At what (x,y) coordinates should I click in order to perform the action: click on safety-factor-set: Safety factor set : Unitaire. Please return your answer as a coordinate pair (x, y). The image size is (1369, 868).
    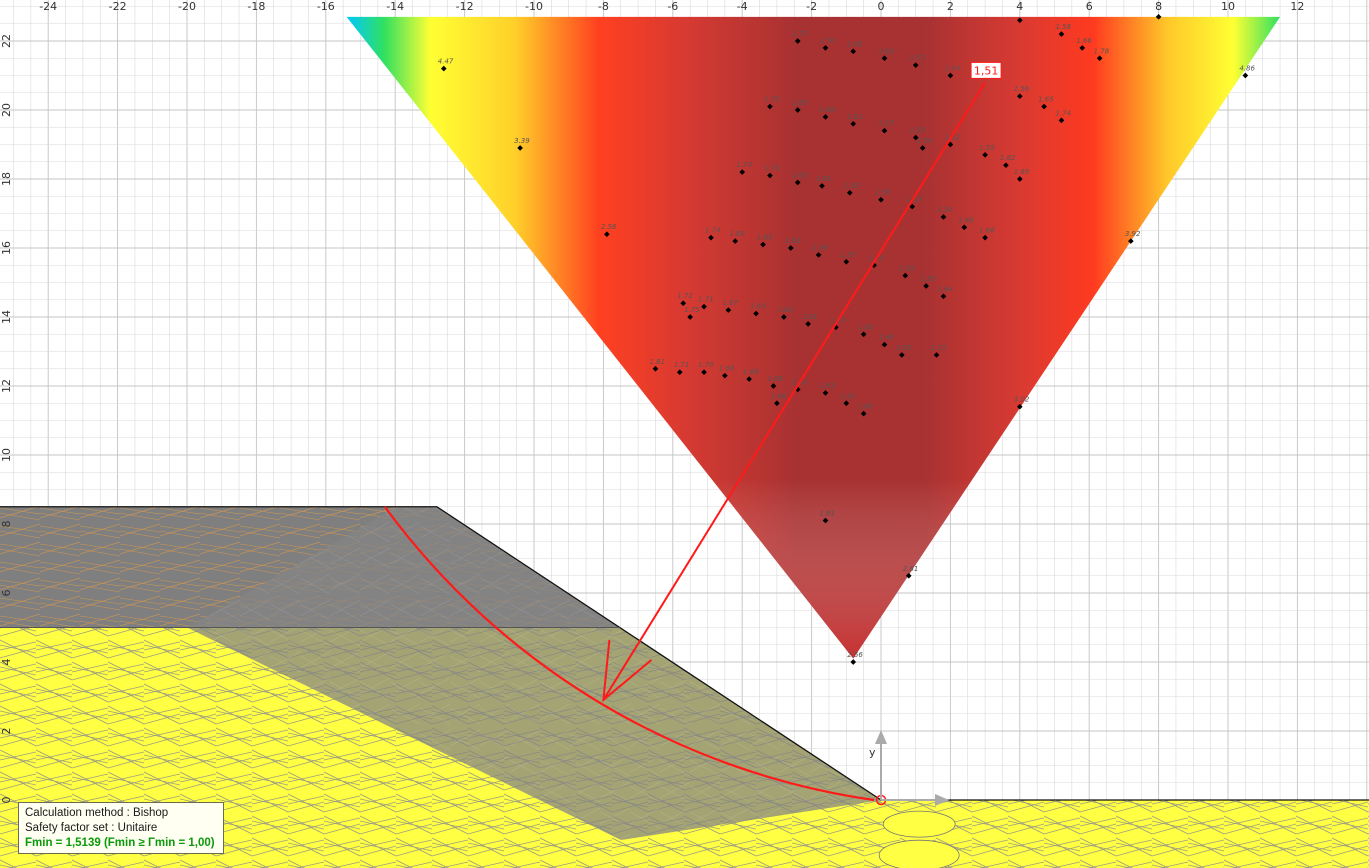
    Looking at the image, I should click on (91, 828).